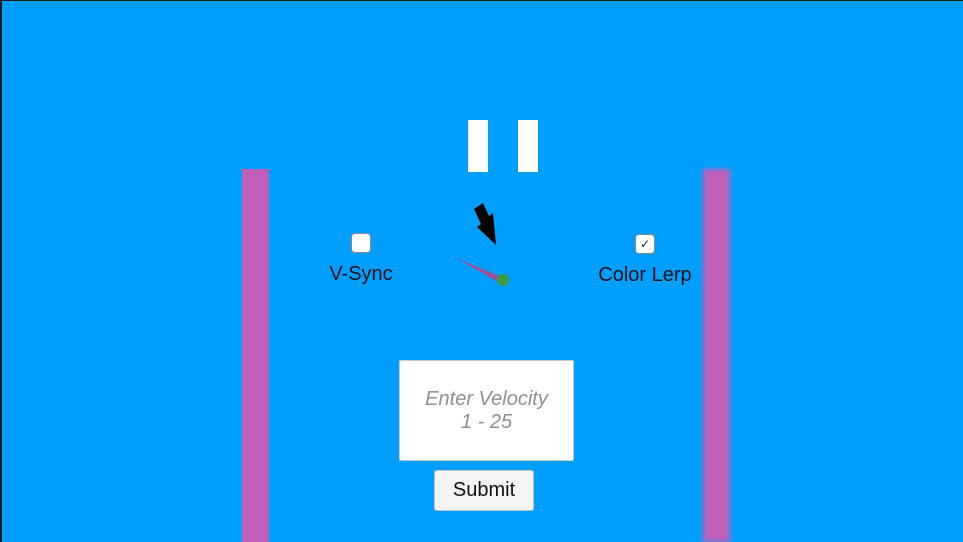 The image size is (963, 542). I want to click on right-wall, so click(716, 355).